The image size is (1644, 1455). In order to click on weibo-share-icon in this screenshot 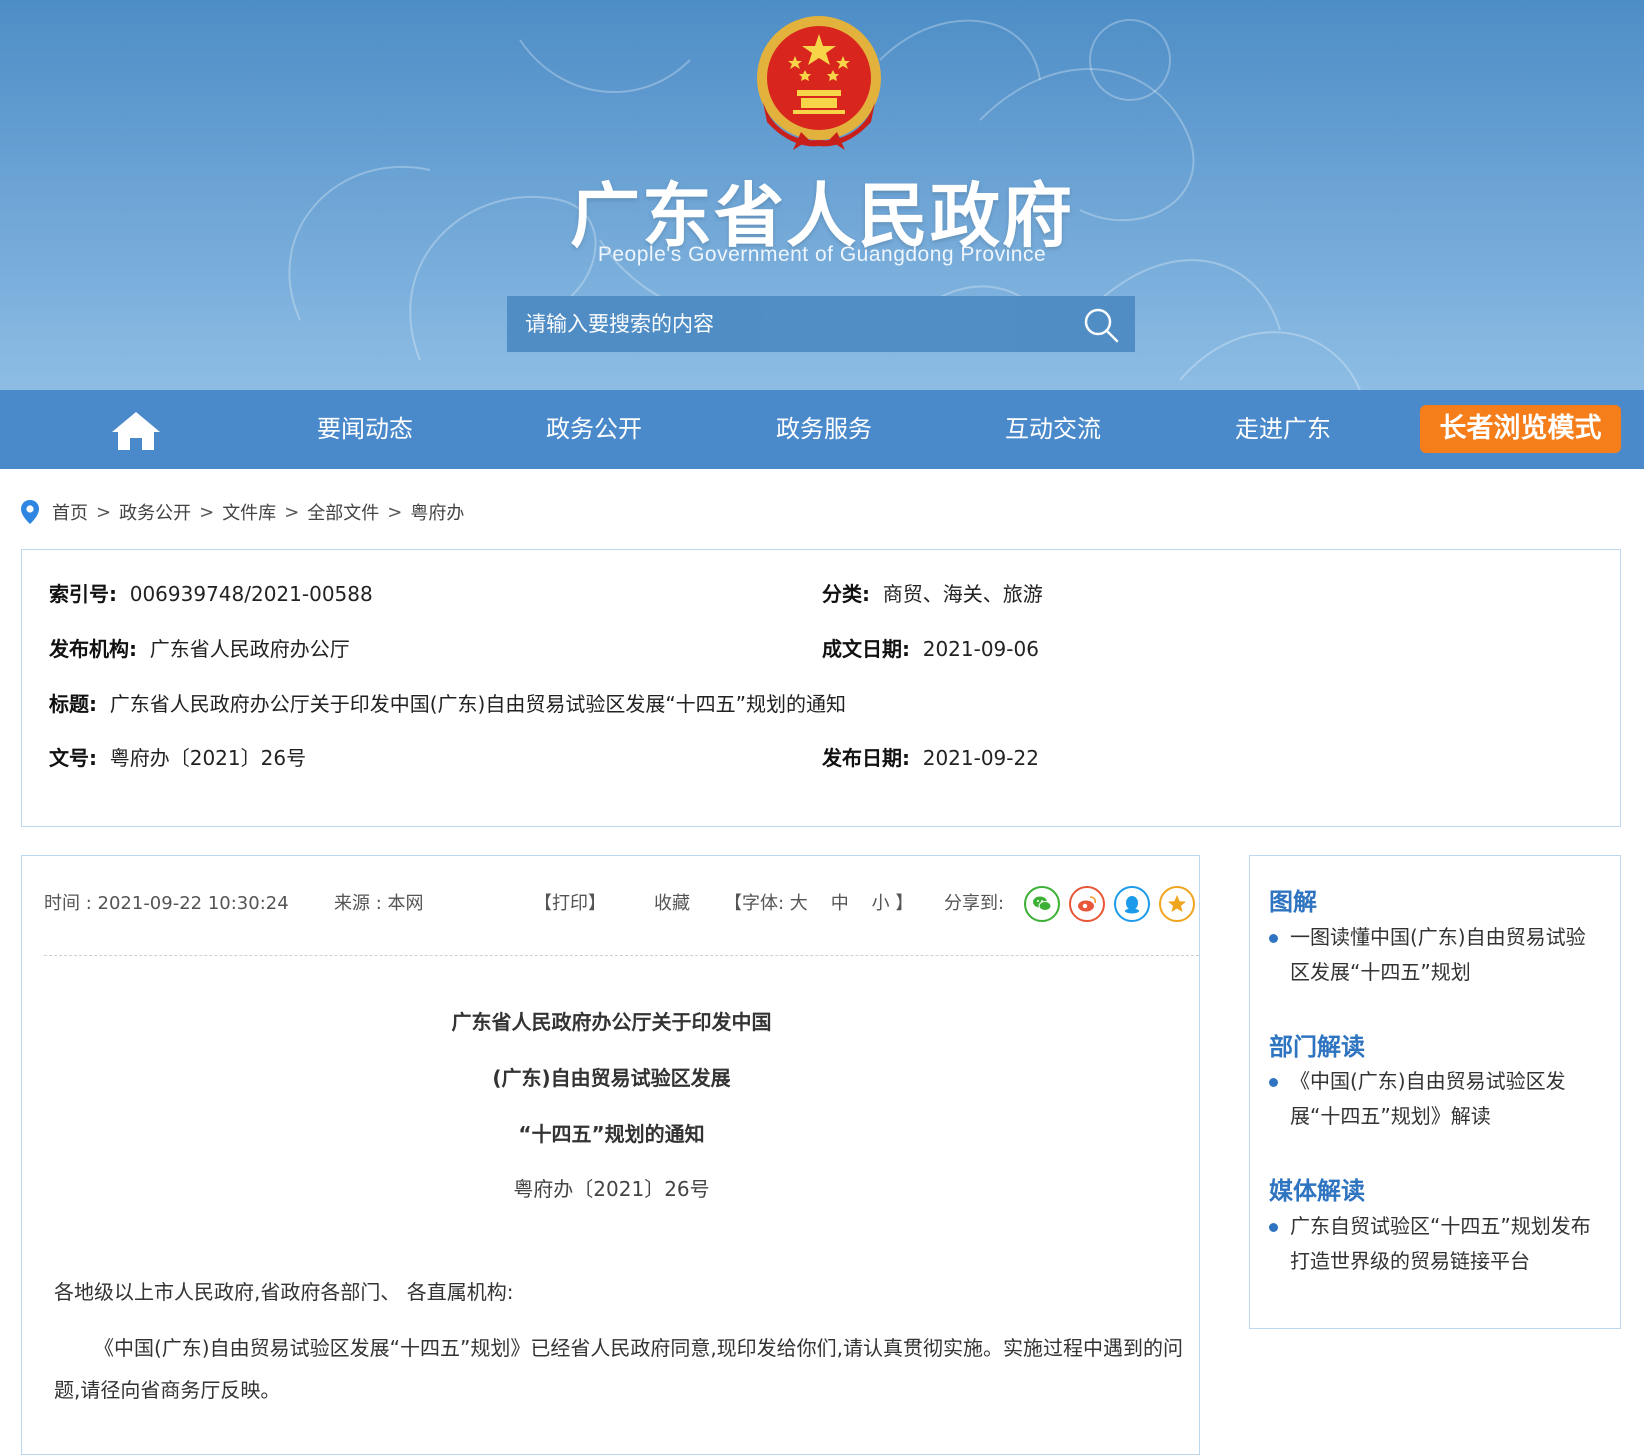, I will do `click(1087, 904)`.